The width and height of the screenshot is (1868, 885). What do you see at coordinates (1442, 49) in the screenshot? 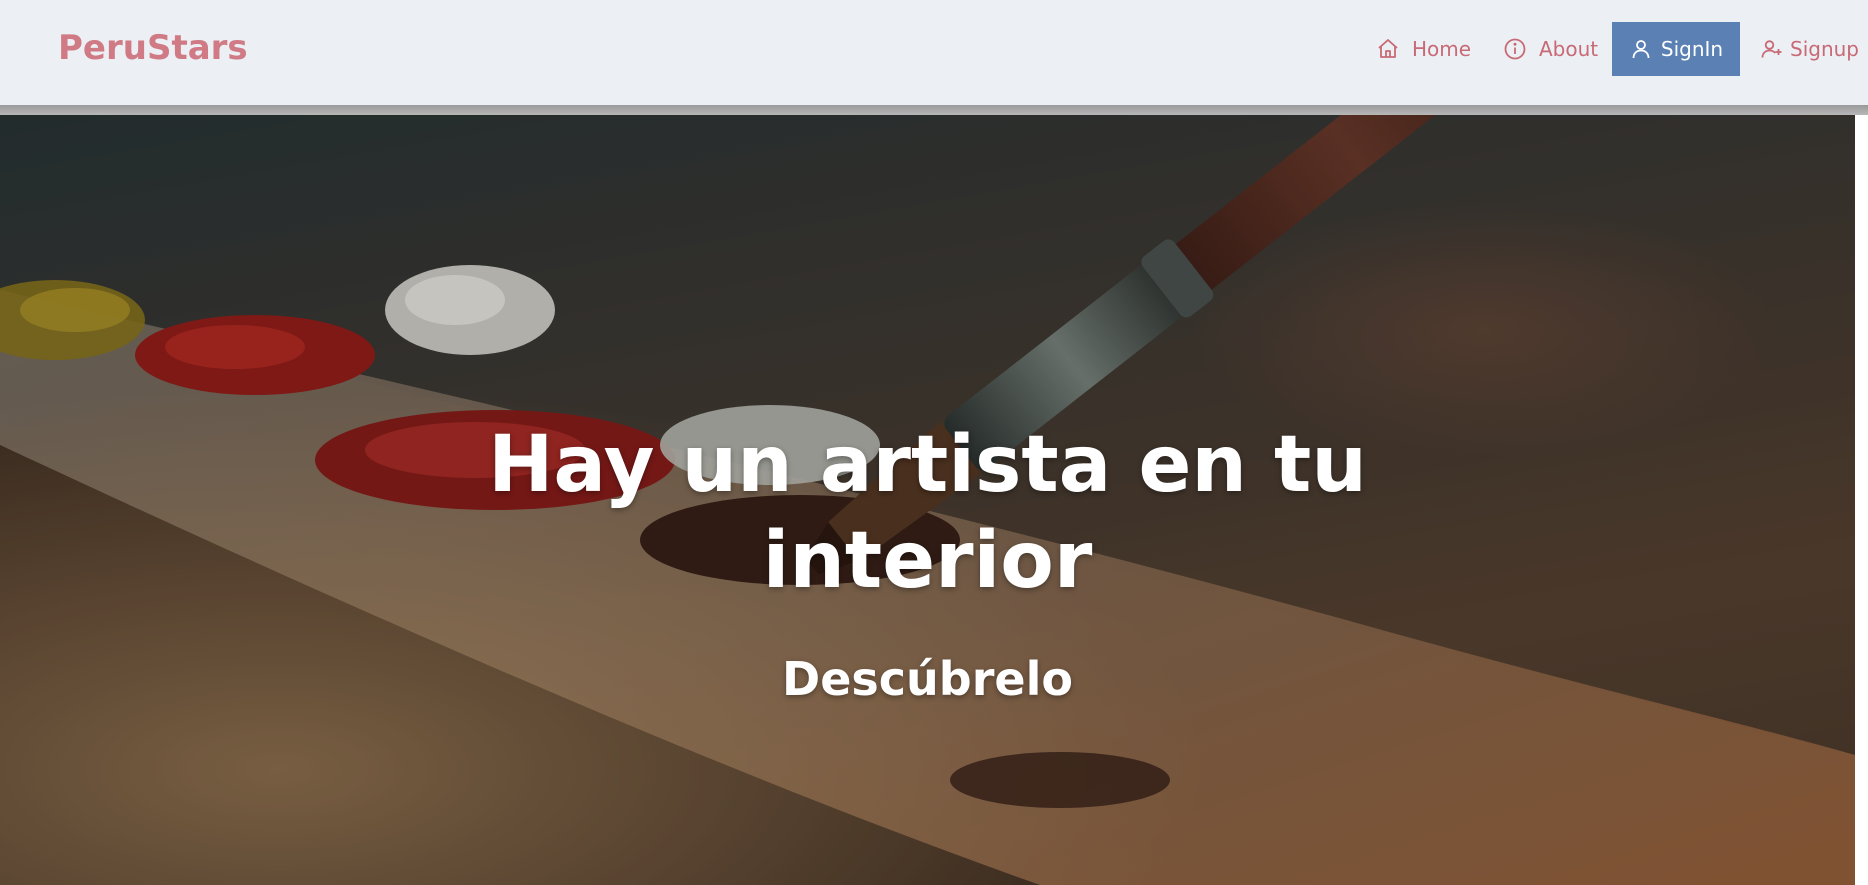
I see `nav-home-label: Home` at bounding box center [1442, 49].